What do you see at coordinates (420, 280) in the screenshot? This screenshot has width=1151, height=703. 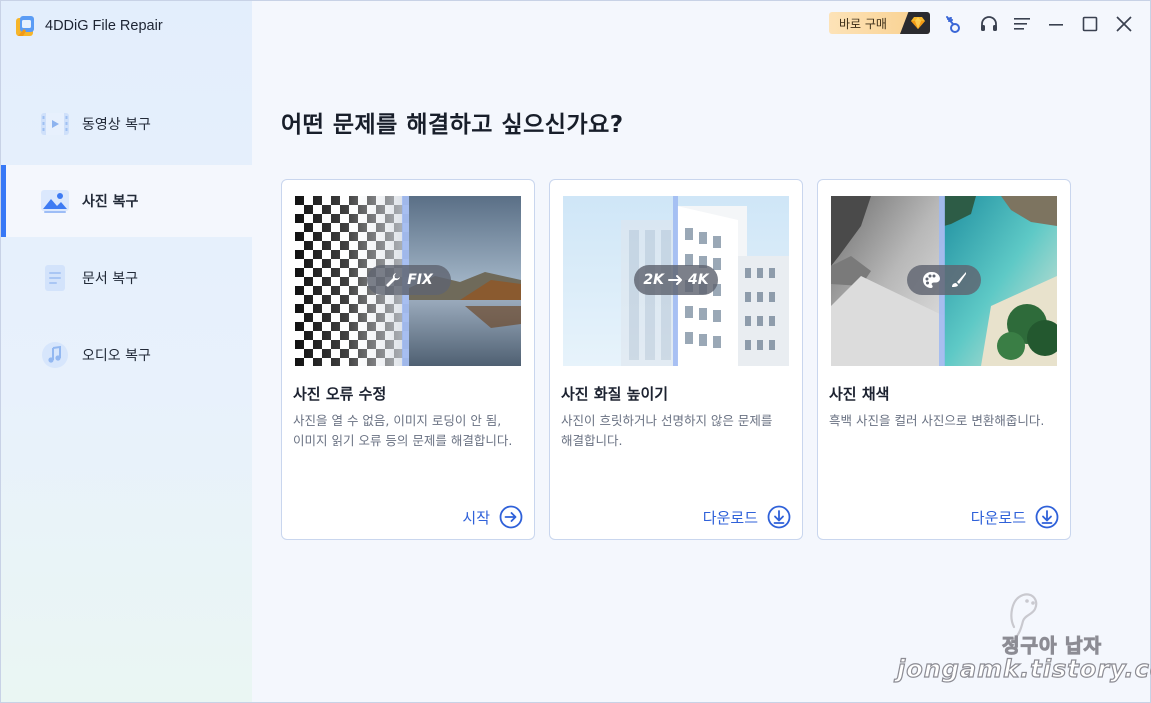 I see `fix-badge-label: FIX` at bounding box center [420, 280].